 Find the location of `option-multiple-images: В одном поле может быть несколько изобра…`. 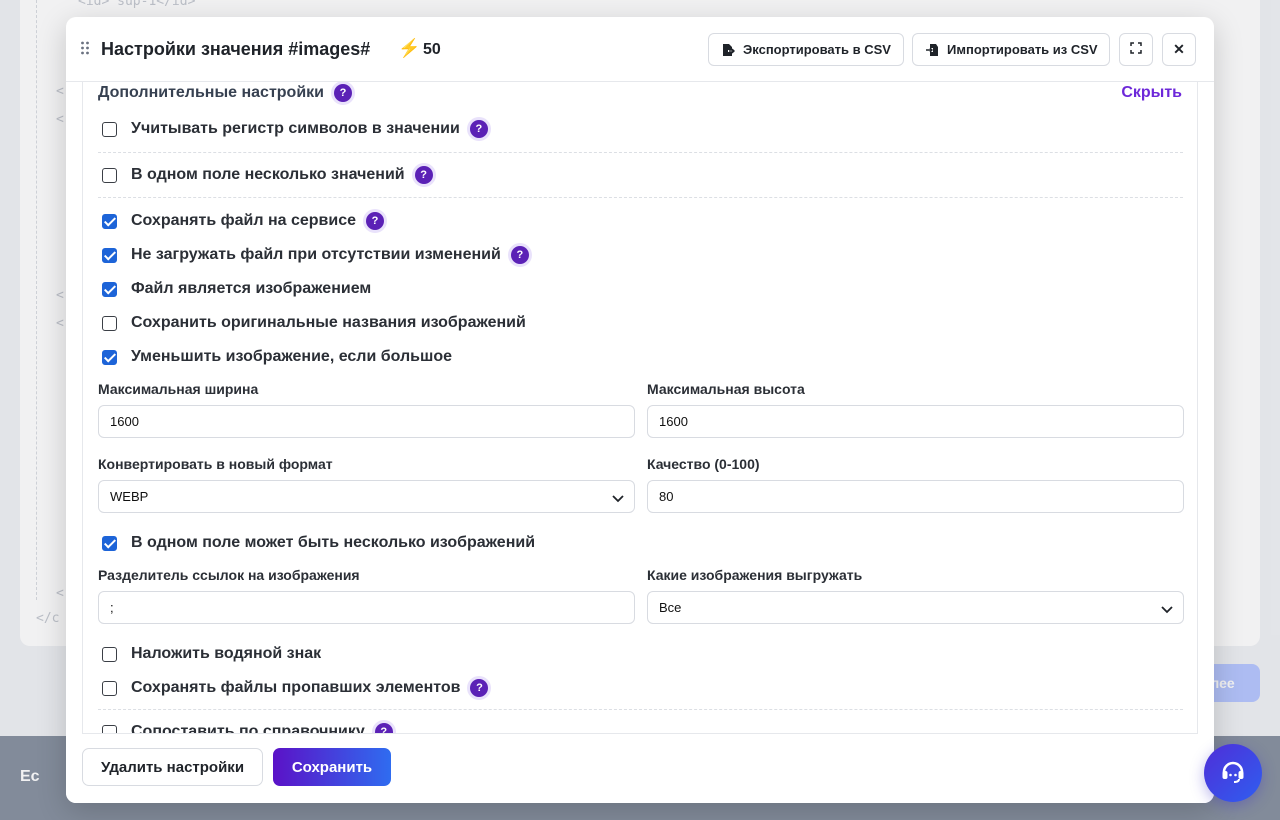

option-multiple-images: В одном поле может быть несколько изобра… is located at coordinates (318, 543).